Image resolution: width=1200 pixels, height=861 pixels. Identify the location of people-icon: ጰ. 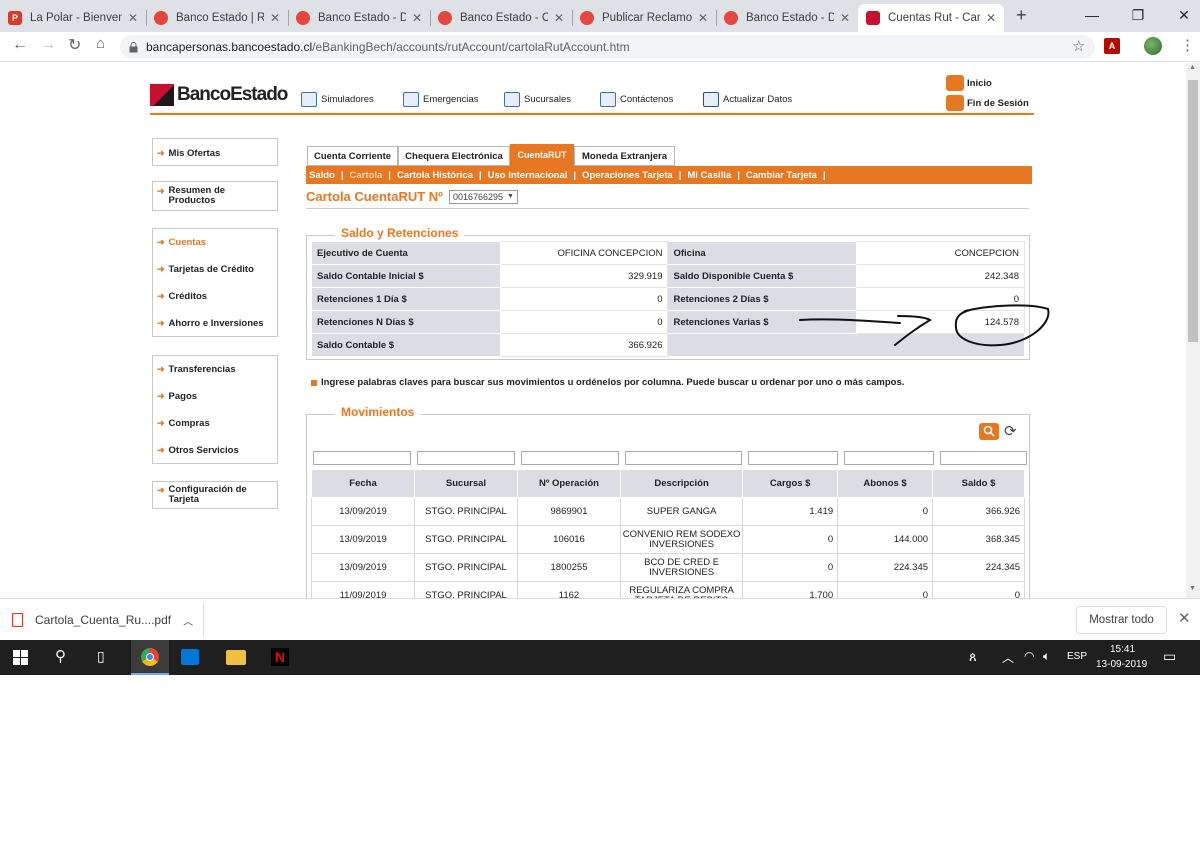
(973, 657).